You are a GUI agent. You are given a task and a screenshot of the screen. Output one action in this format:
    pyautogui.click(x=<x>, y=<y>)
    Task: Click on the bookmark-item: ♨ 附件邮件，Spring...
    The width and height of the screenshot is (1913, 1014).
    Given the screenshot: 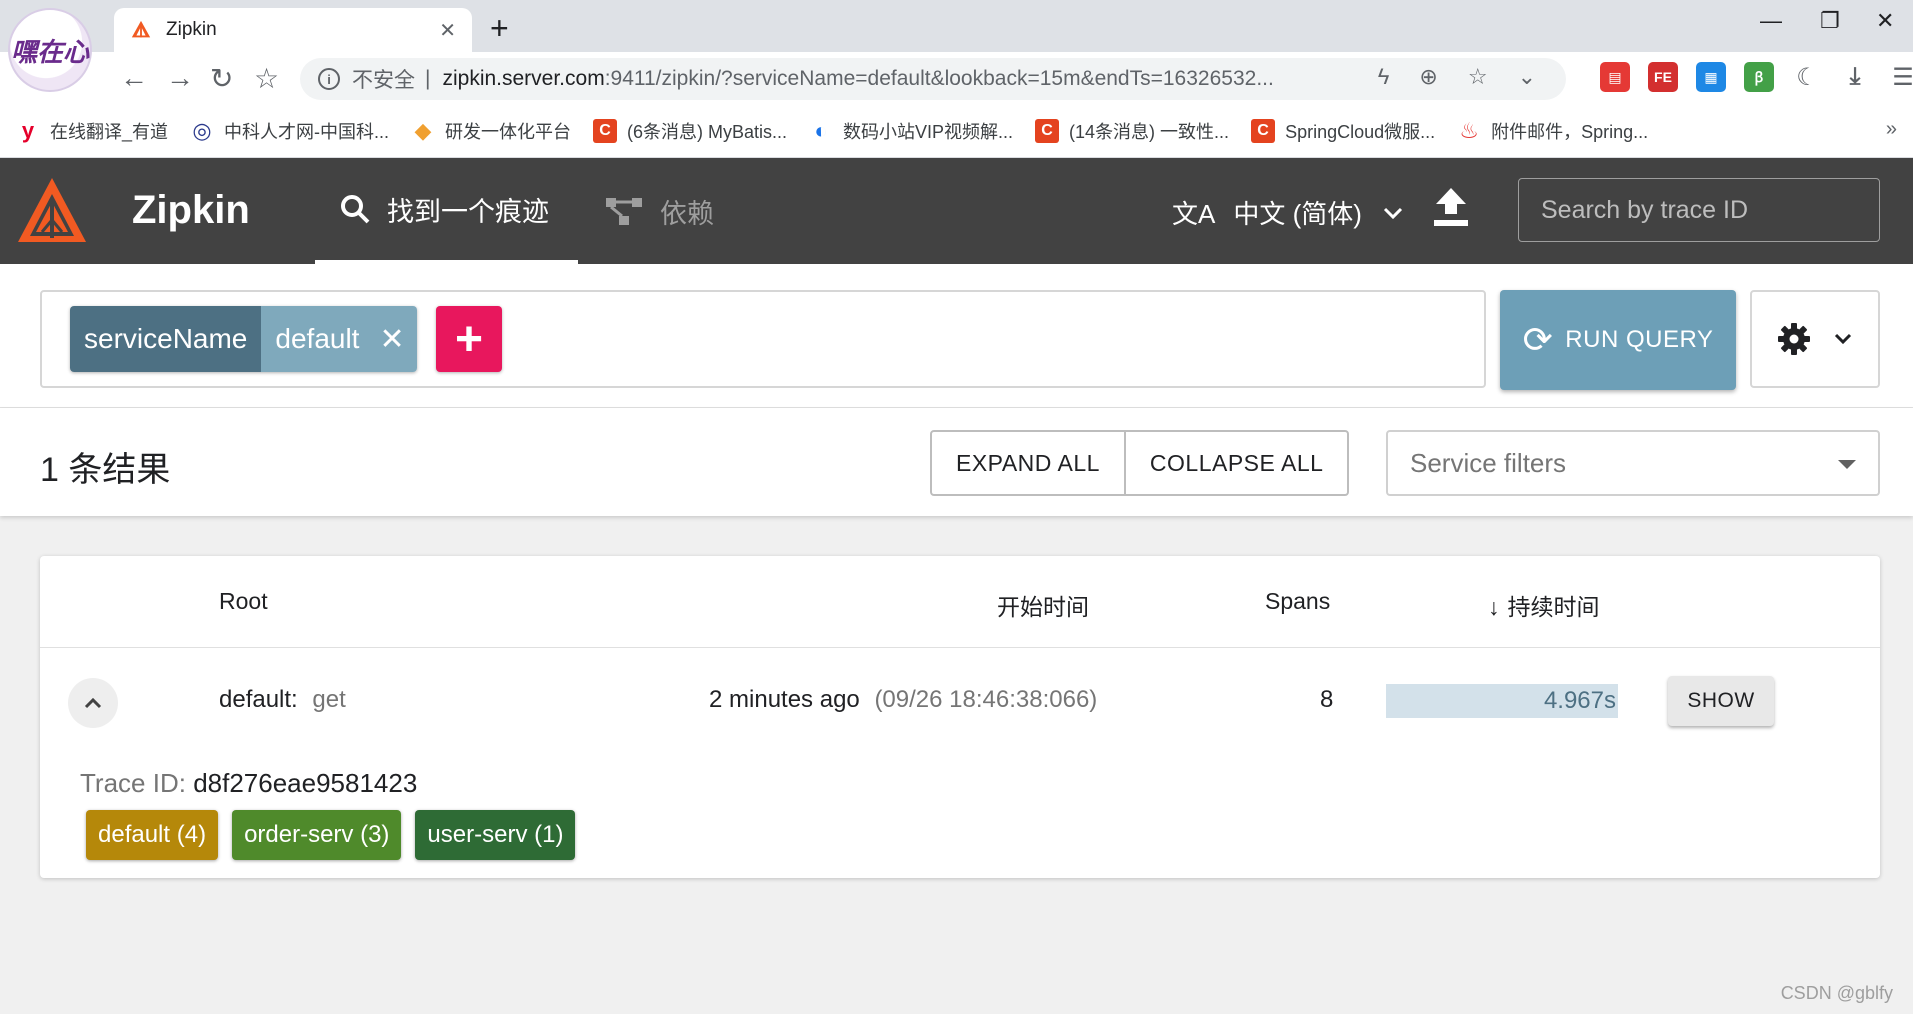 What is the action you would take?
    pyautogui.click(x=1552, y=131)
    